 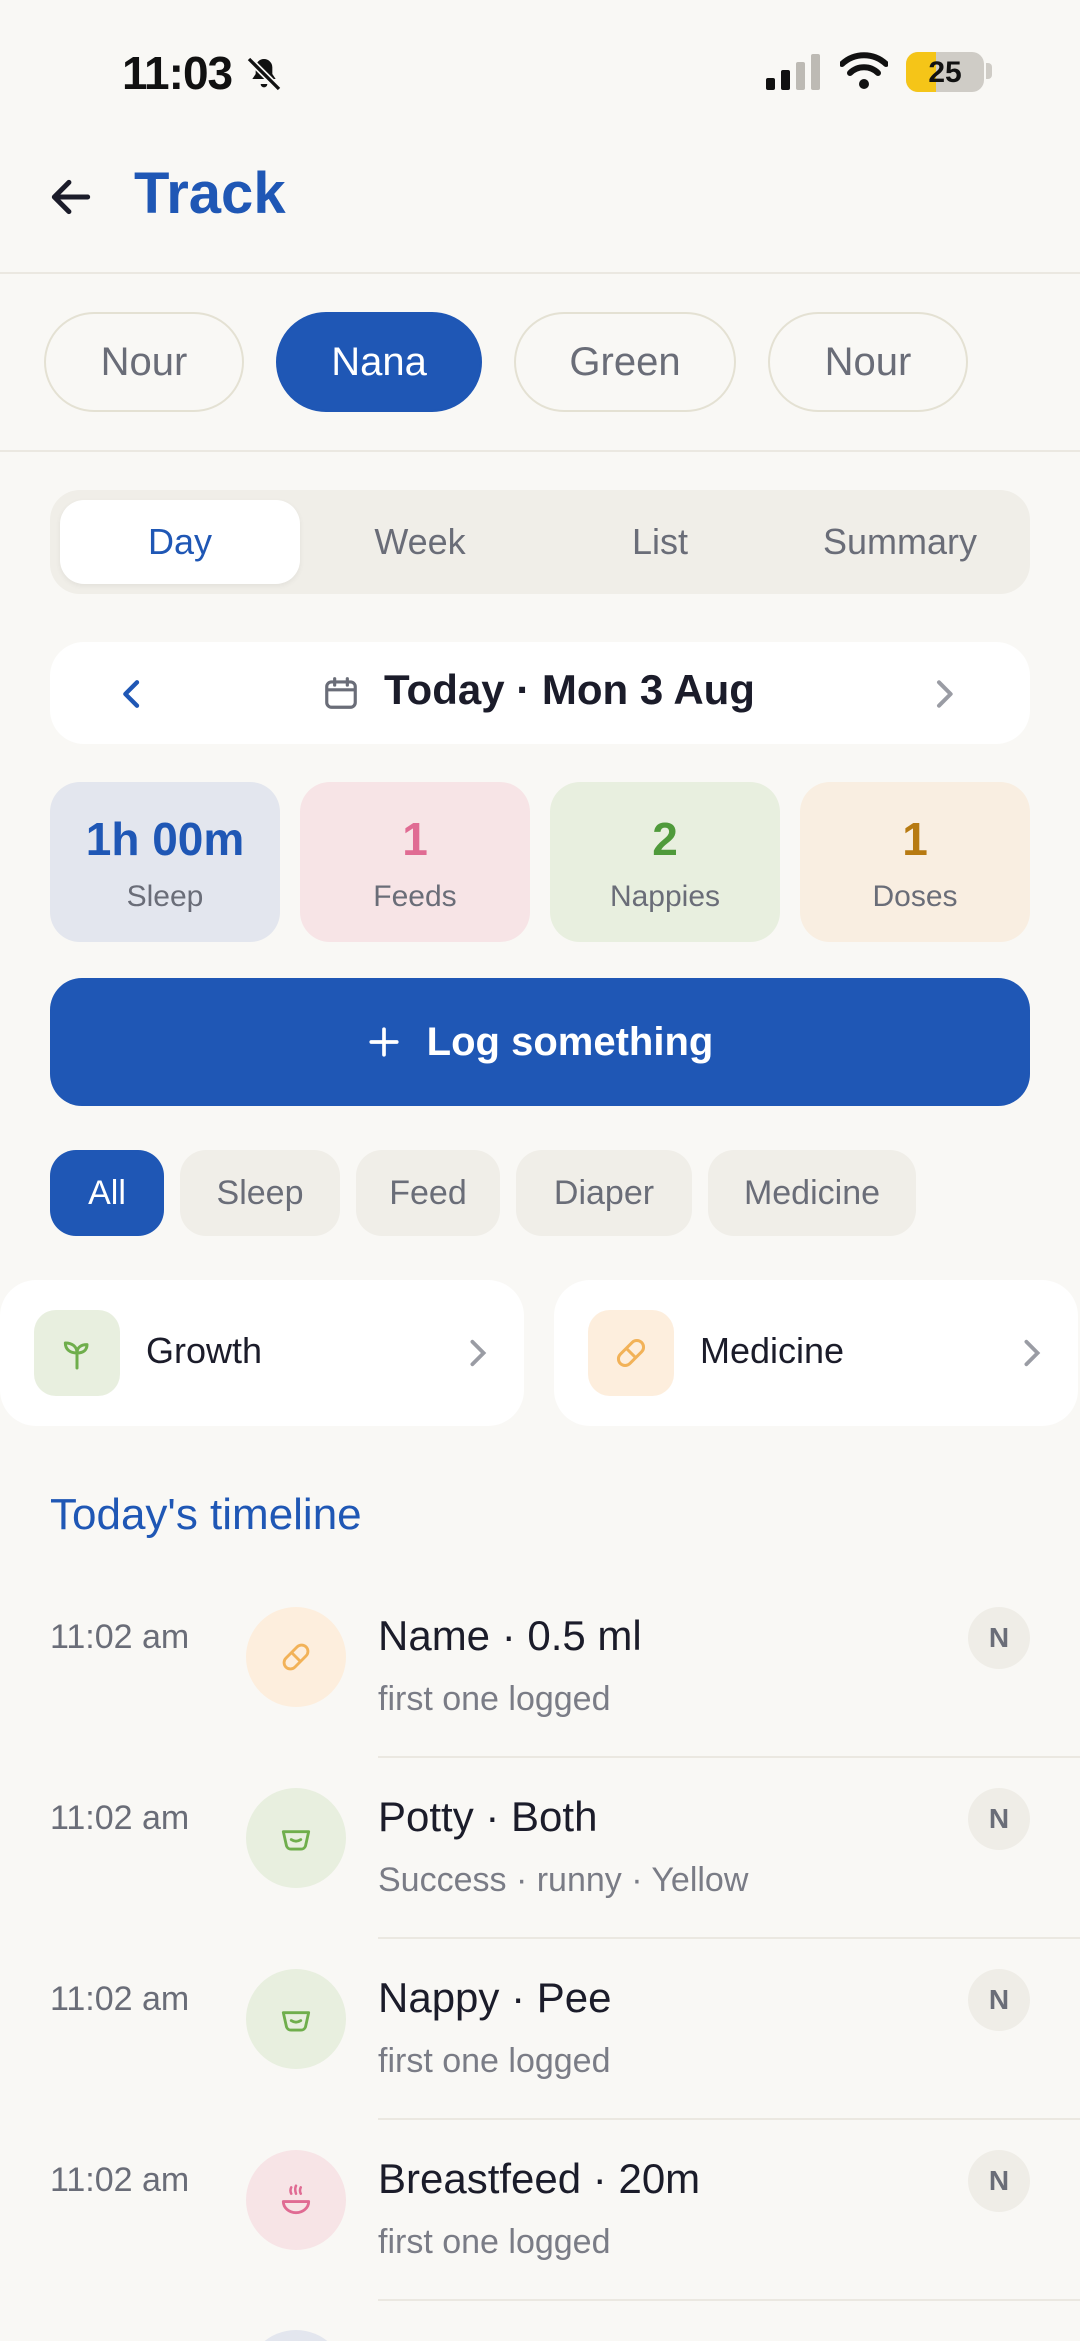 I want to click on back-arrow-icon, so click(x=71, y=197).